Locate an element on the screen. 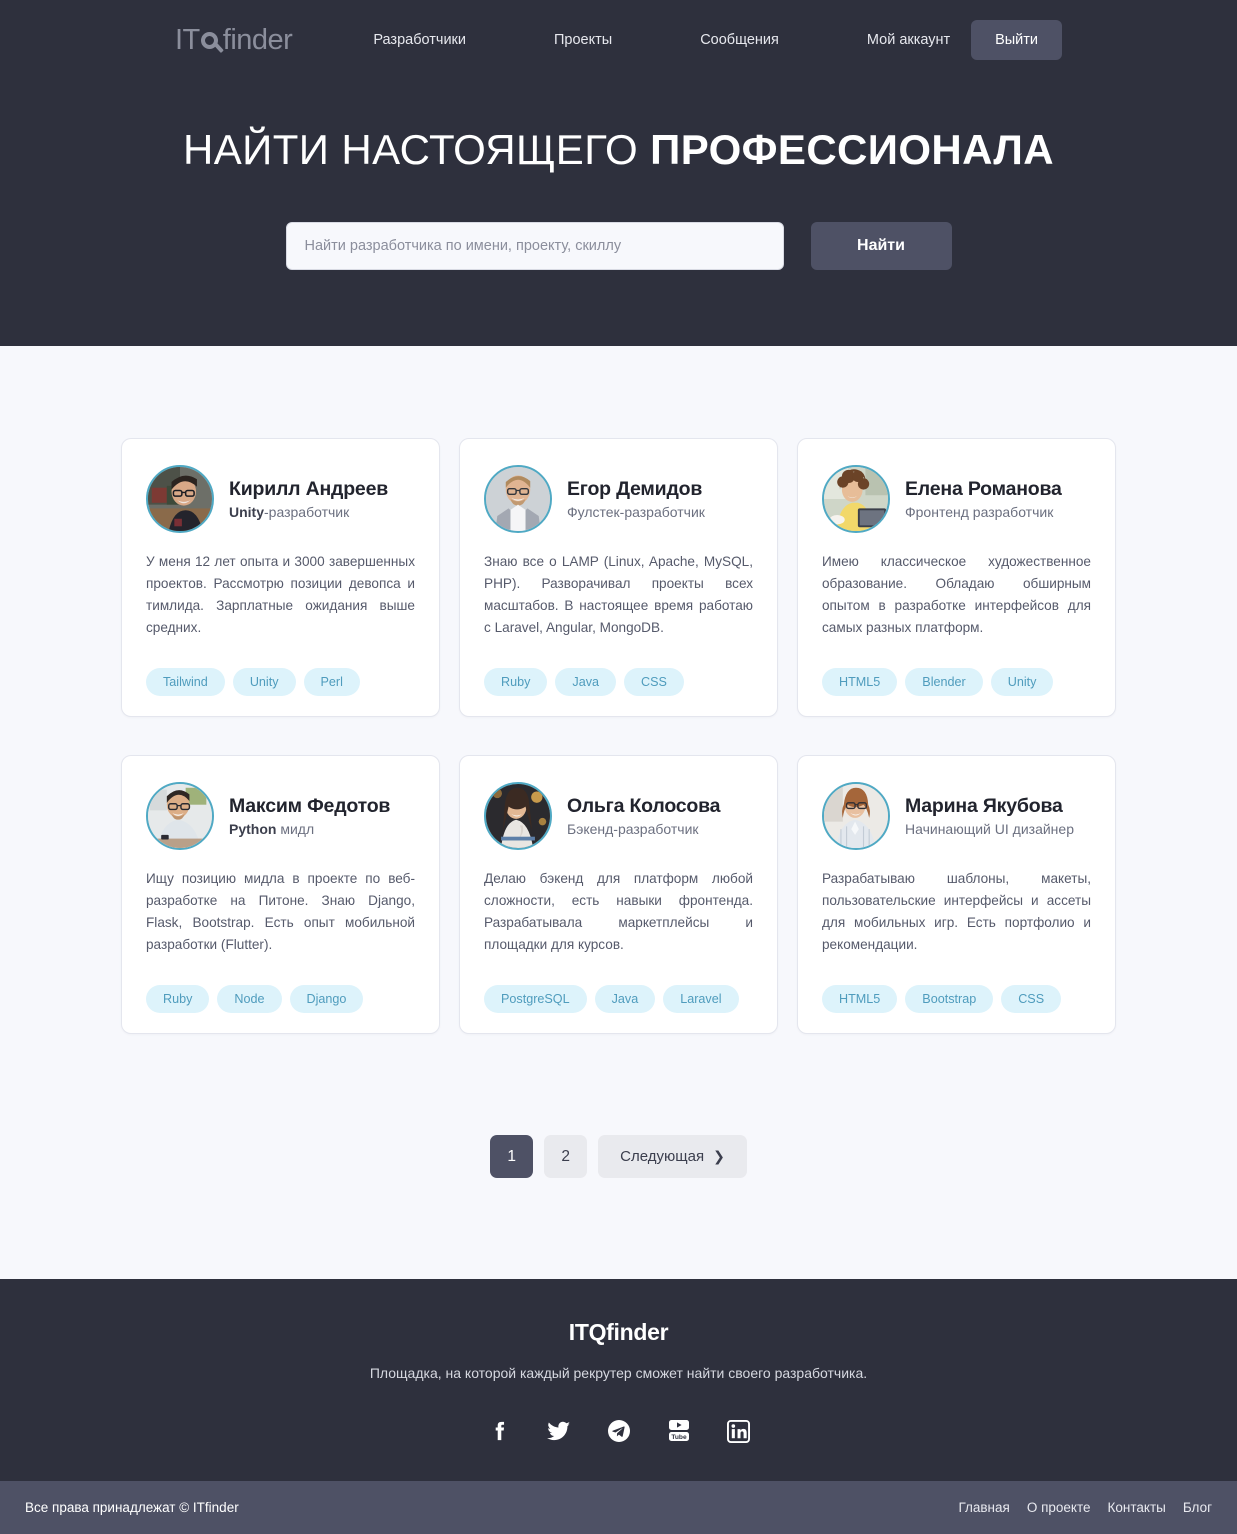 Image resolution: width=1237 pixels, height=1534 pixels. card-header: Елена Романова Фронтенд разработчик is located at coordinates (956, 499).